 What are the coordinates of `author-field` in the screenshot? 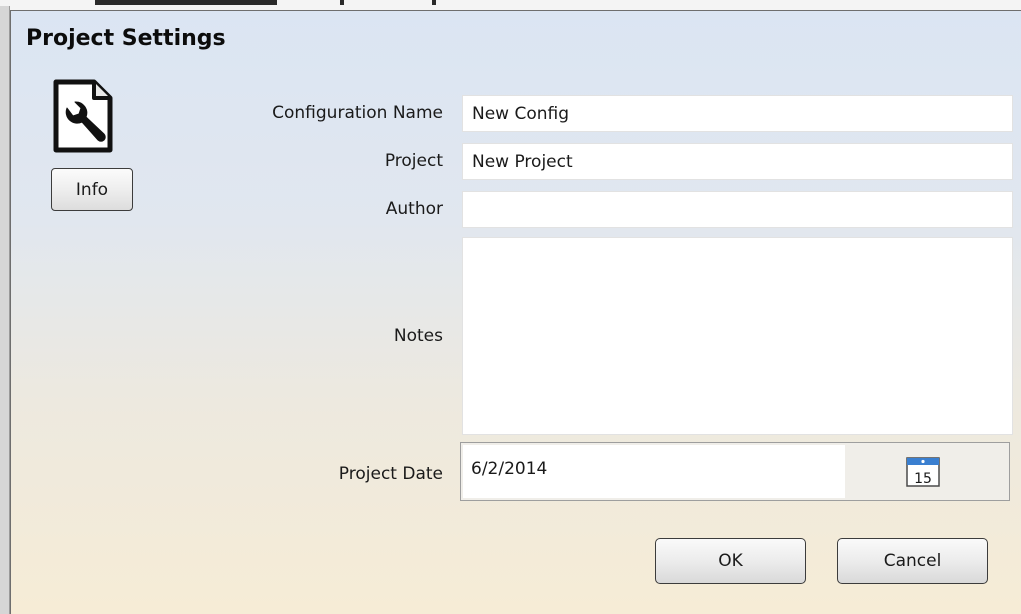 It's located at (737, 209).